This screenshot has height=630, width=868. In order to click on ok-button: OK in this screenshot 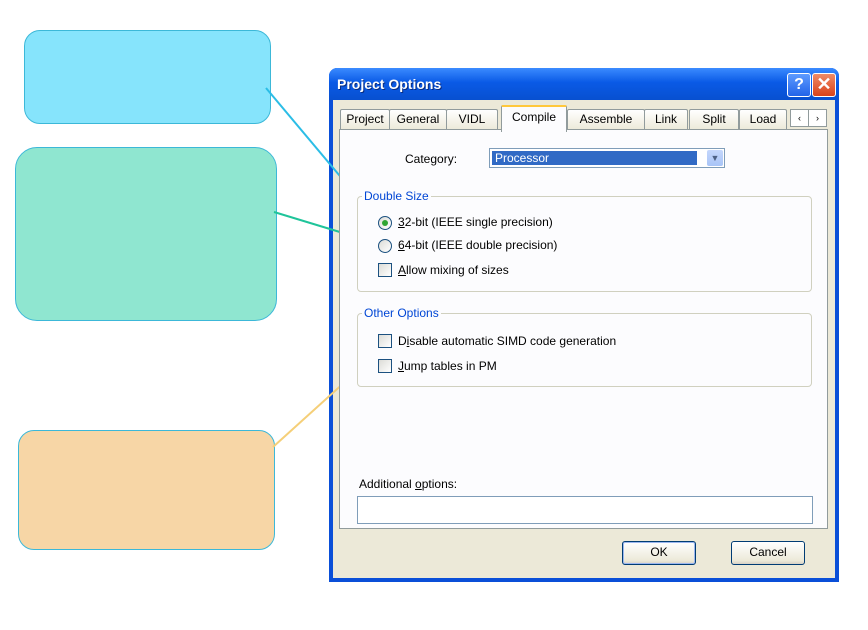, I will do `click(659, 553)`.